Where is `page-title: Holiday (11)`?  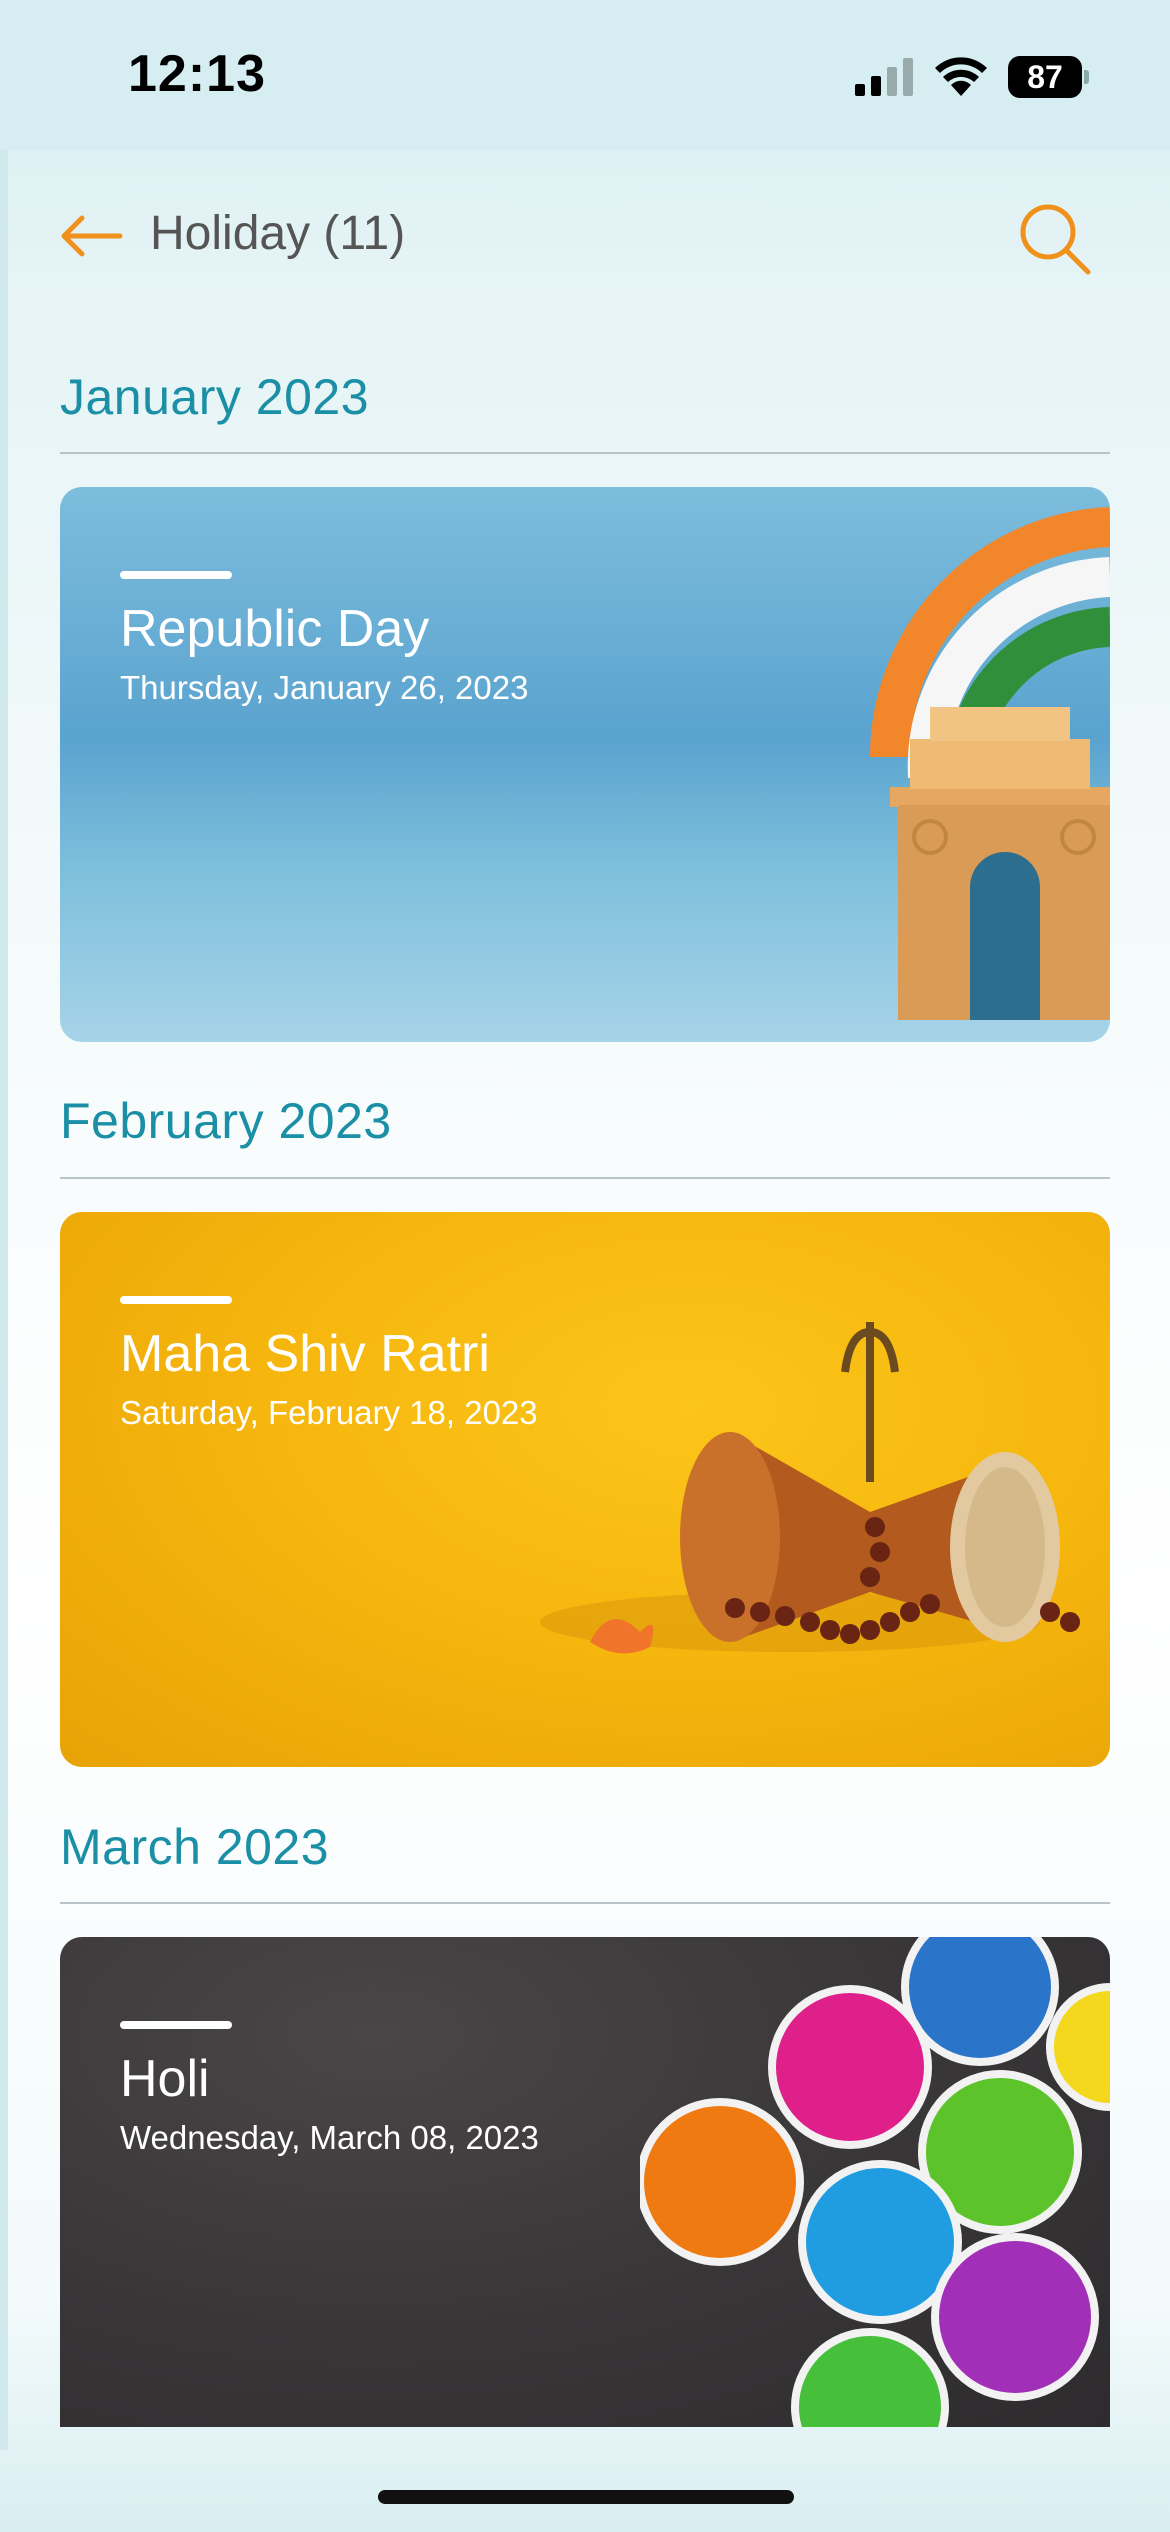
page-title: Holiday (11) is located at coordinates (278, 233).